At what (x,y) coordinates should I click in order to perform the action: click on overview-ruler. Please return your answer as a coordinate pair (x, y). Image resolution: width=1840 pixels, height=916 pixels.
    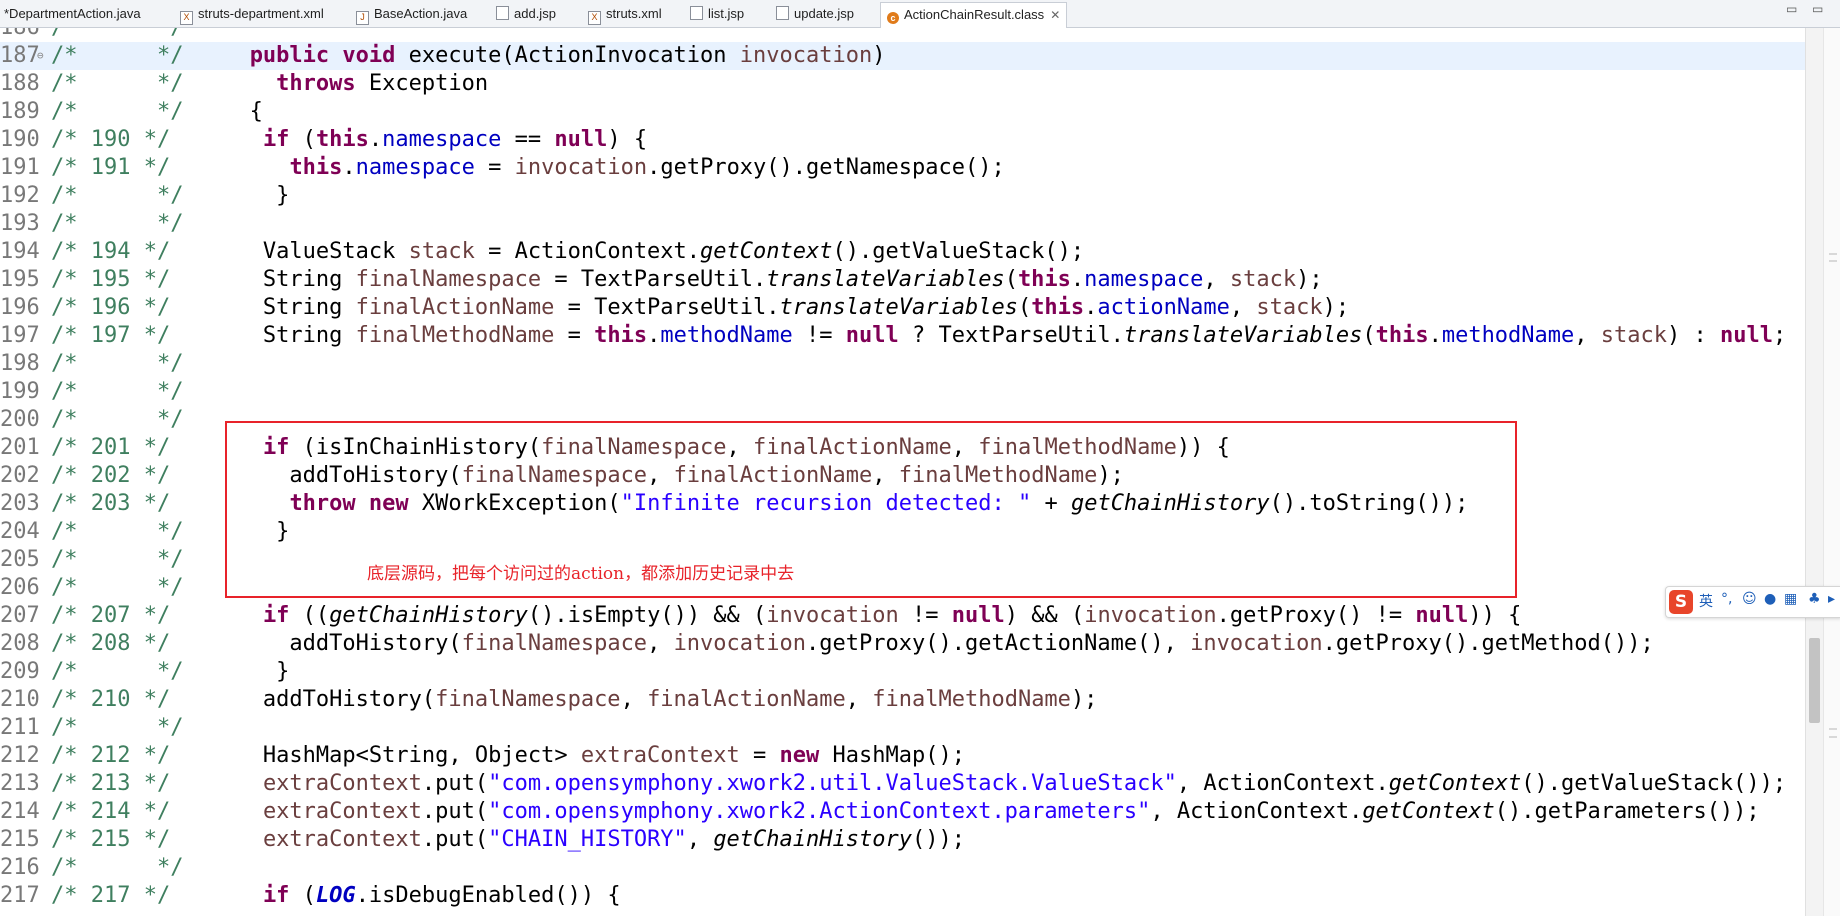
    Looking at the image, I should click on (1831, 472).